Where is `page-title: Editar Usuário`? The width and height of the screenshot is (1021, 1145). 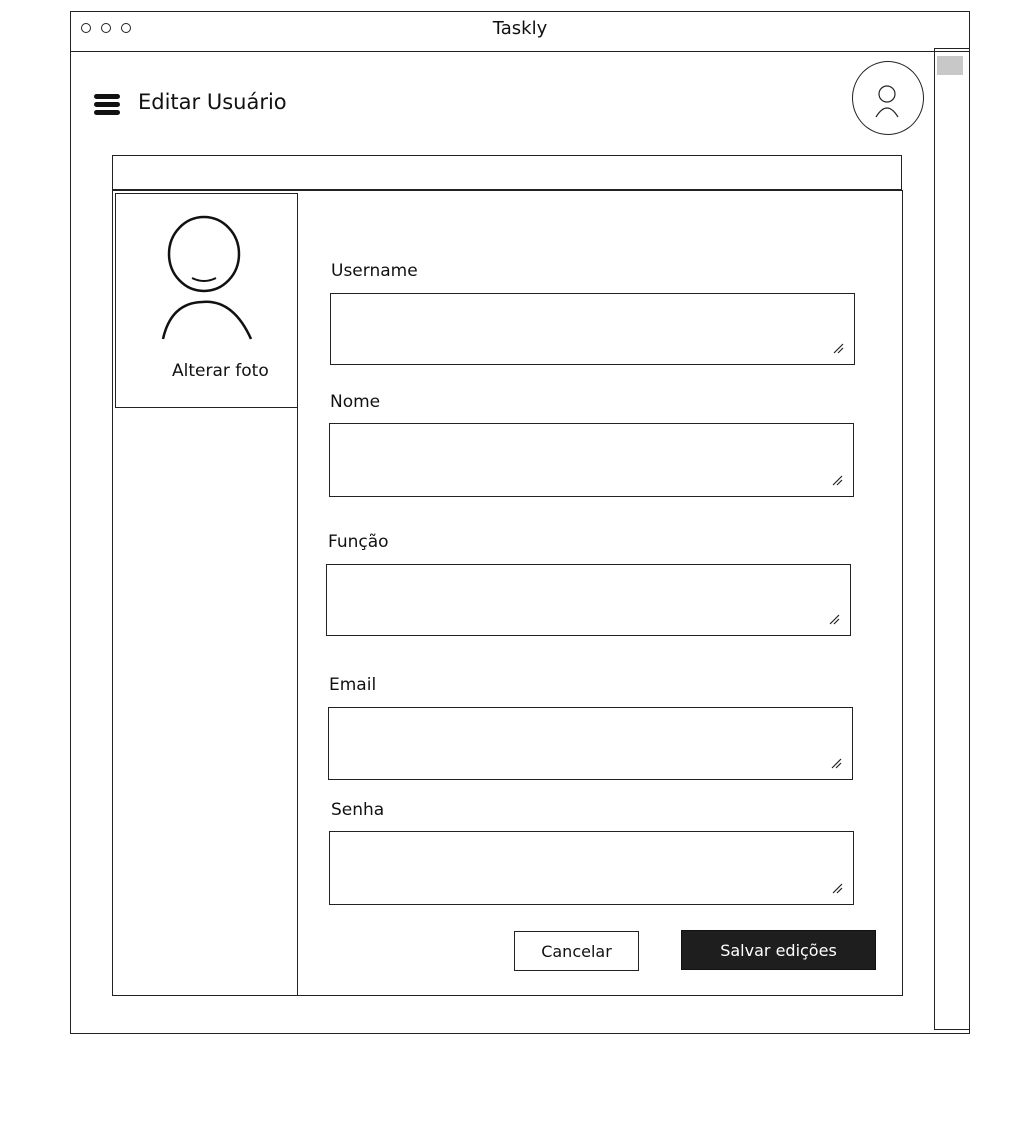 page-title: Editar Usuário is located at coordinates (212, 102).